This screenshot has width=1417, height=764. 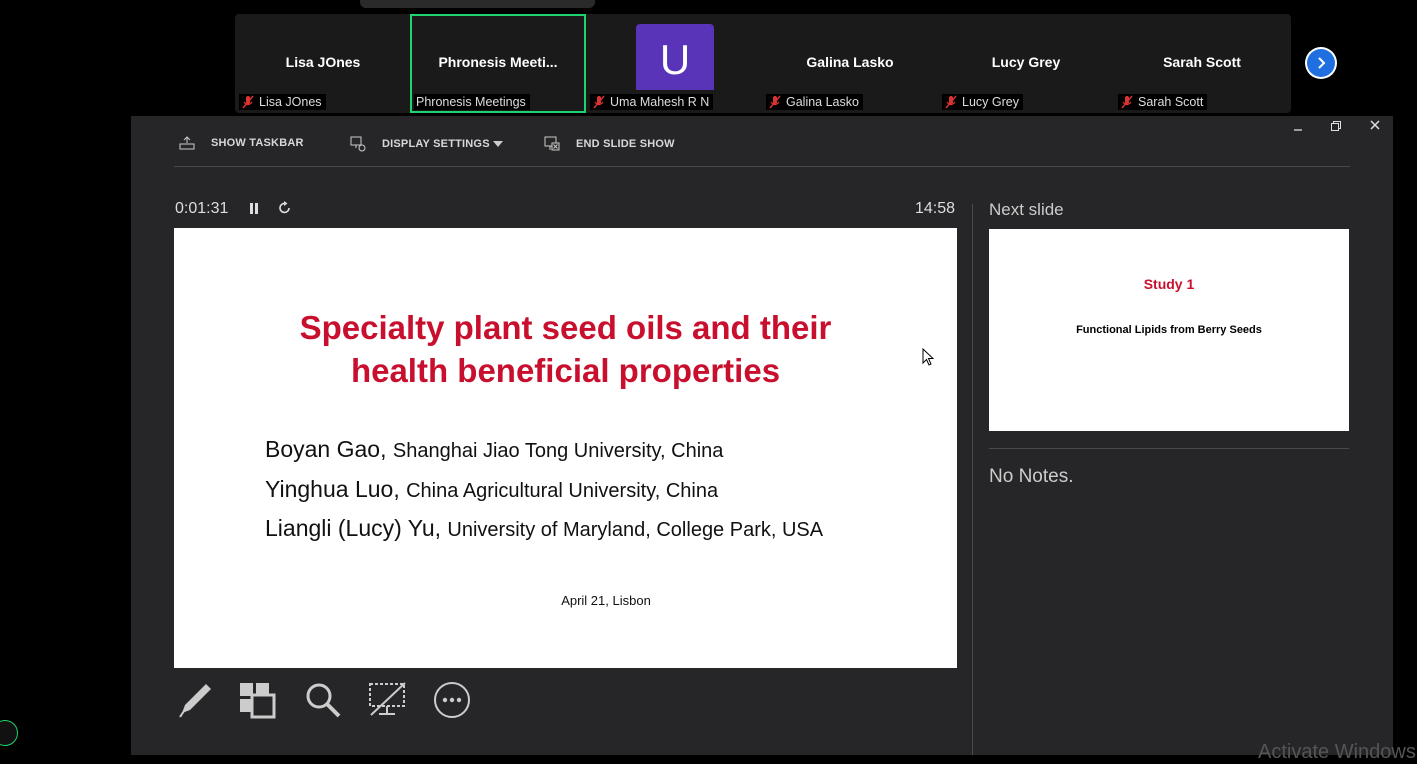 What do you see at coordinates (353, 528) in the screenshot?
I see `author-name: Liangli (Lucy) Yu,` at bounding box center [353, 528].